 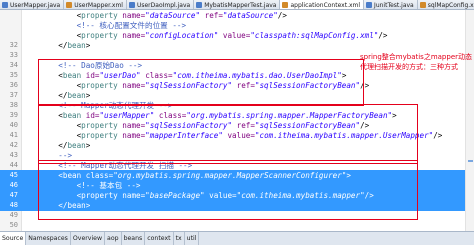 What do you see at coordinates (450, 5) in the screenshot?
I see `tab-label: sqlMapConfig.xml` at bounding box center [450, 5].